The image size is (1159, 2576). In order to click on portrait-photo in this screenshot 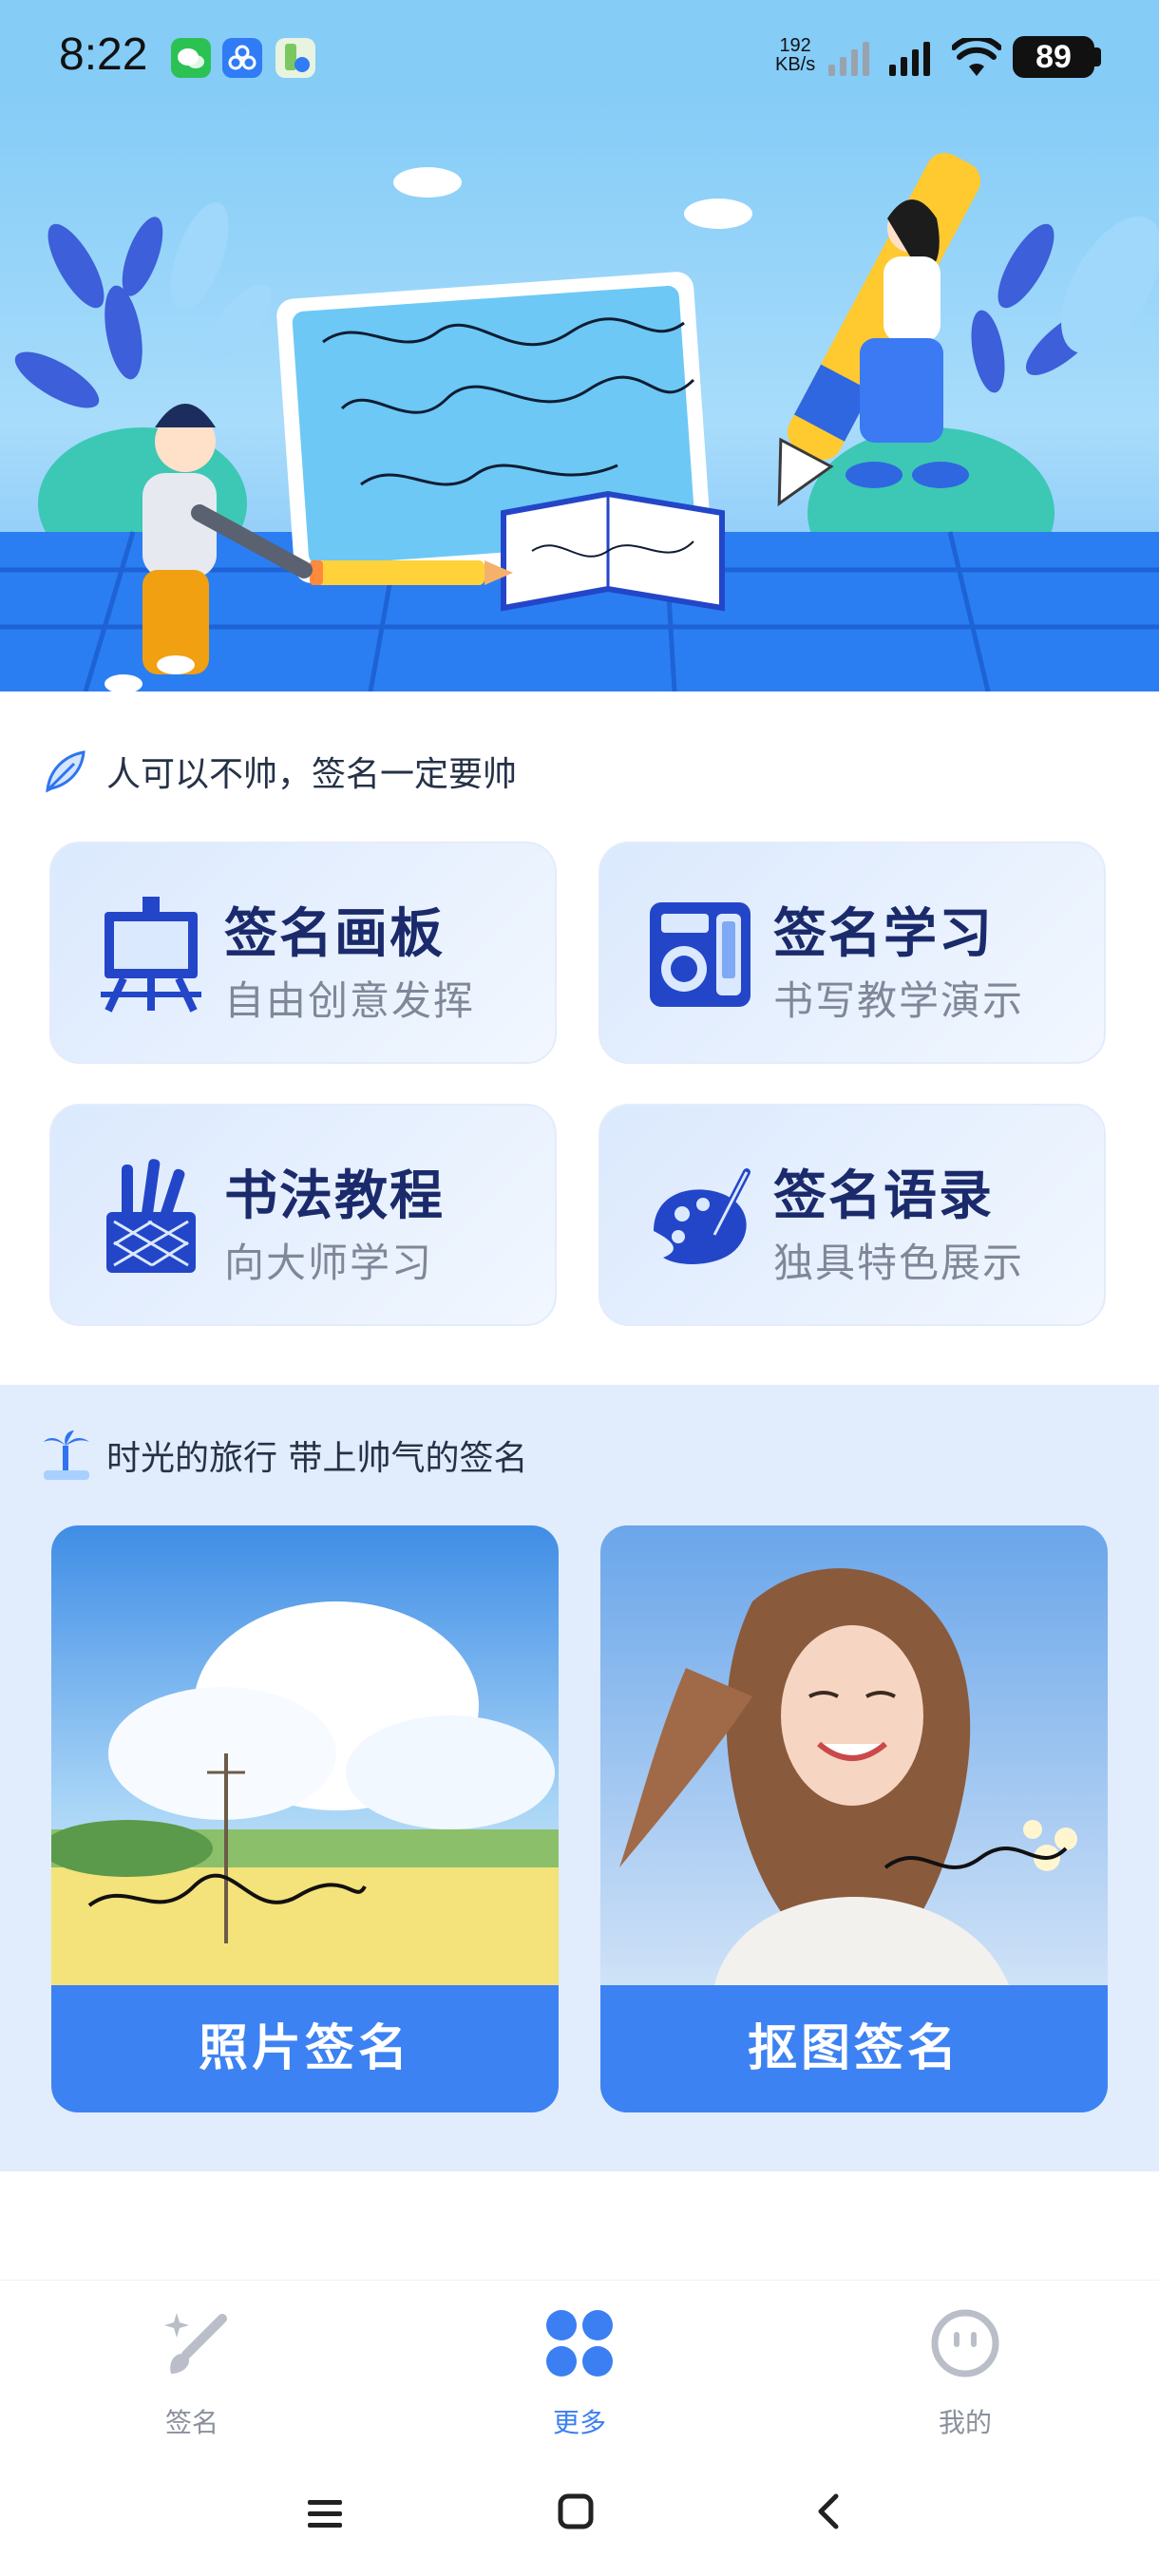, I will do `click(854, 1755)`.